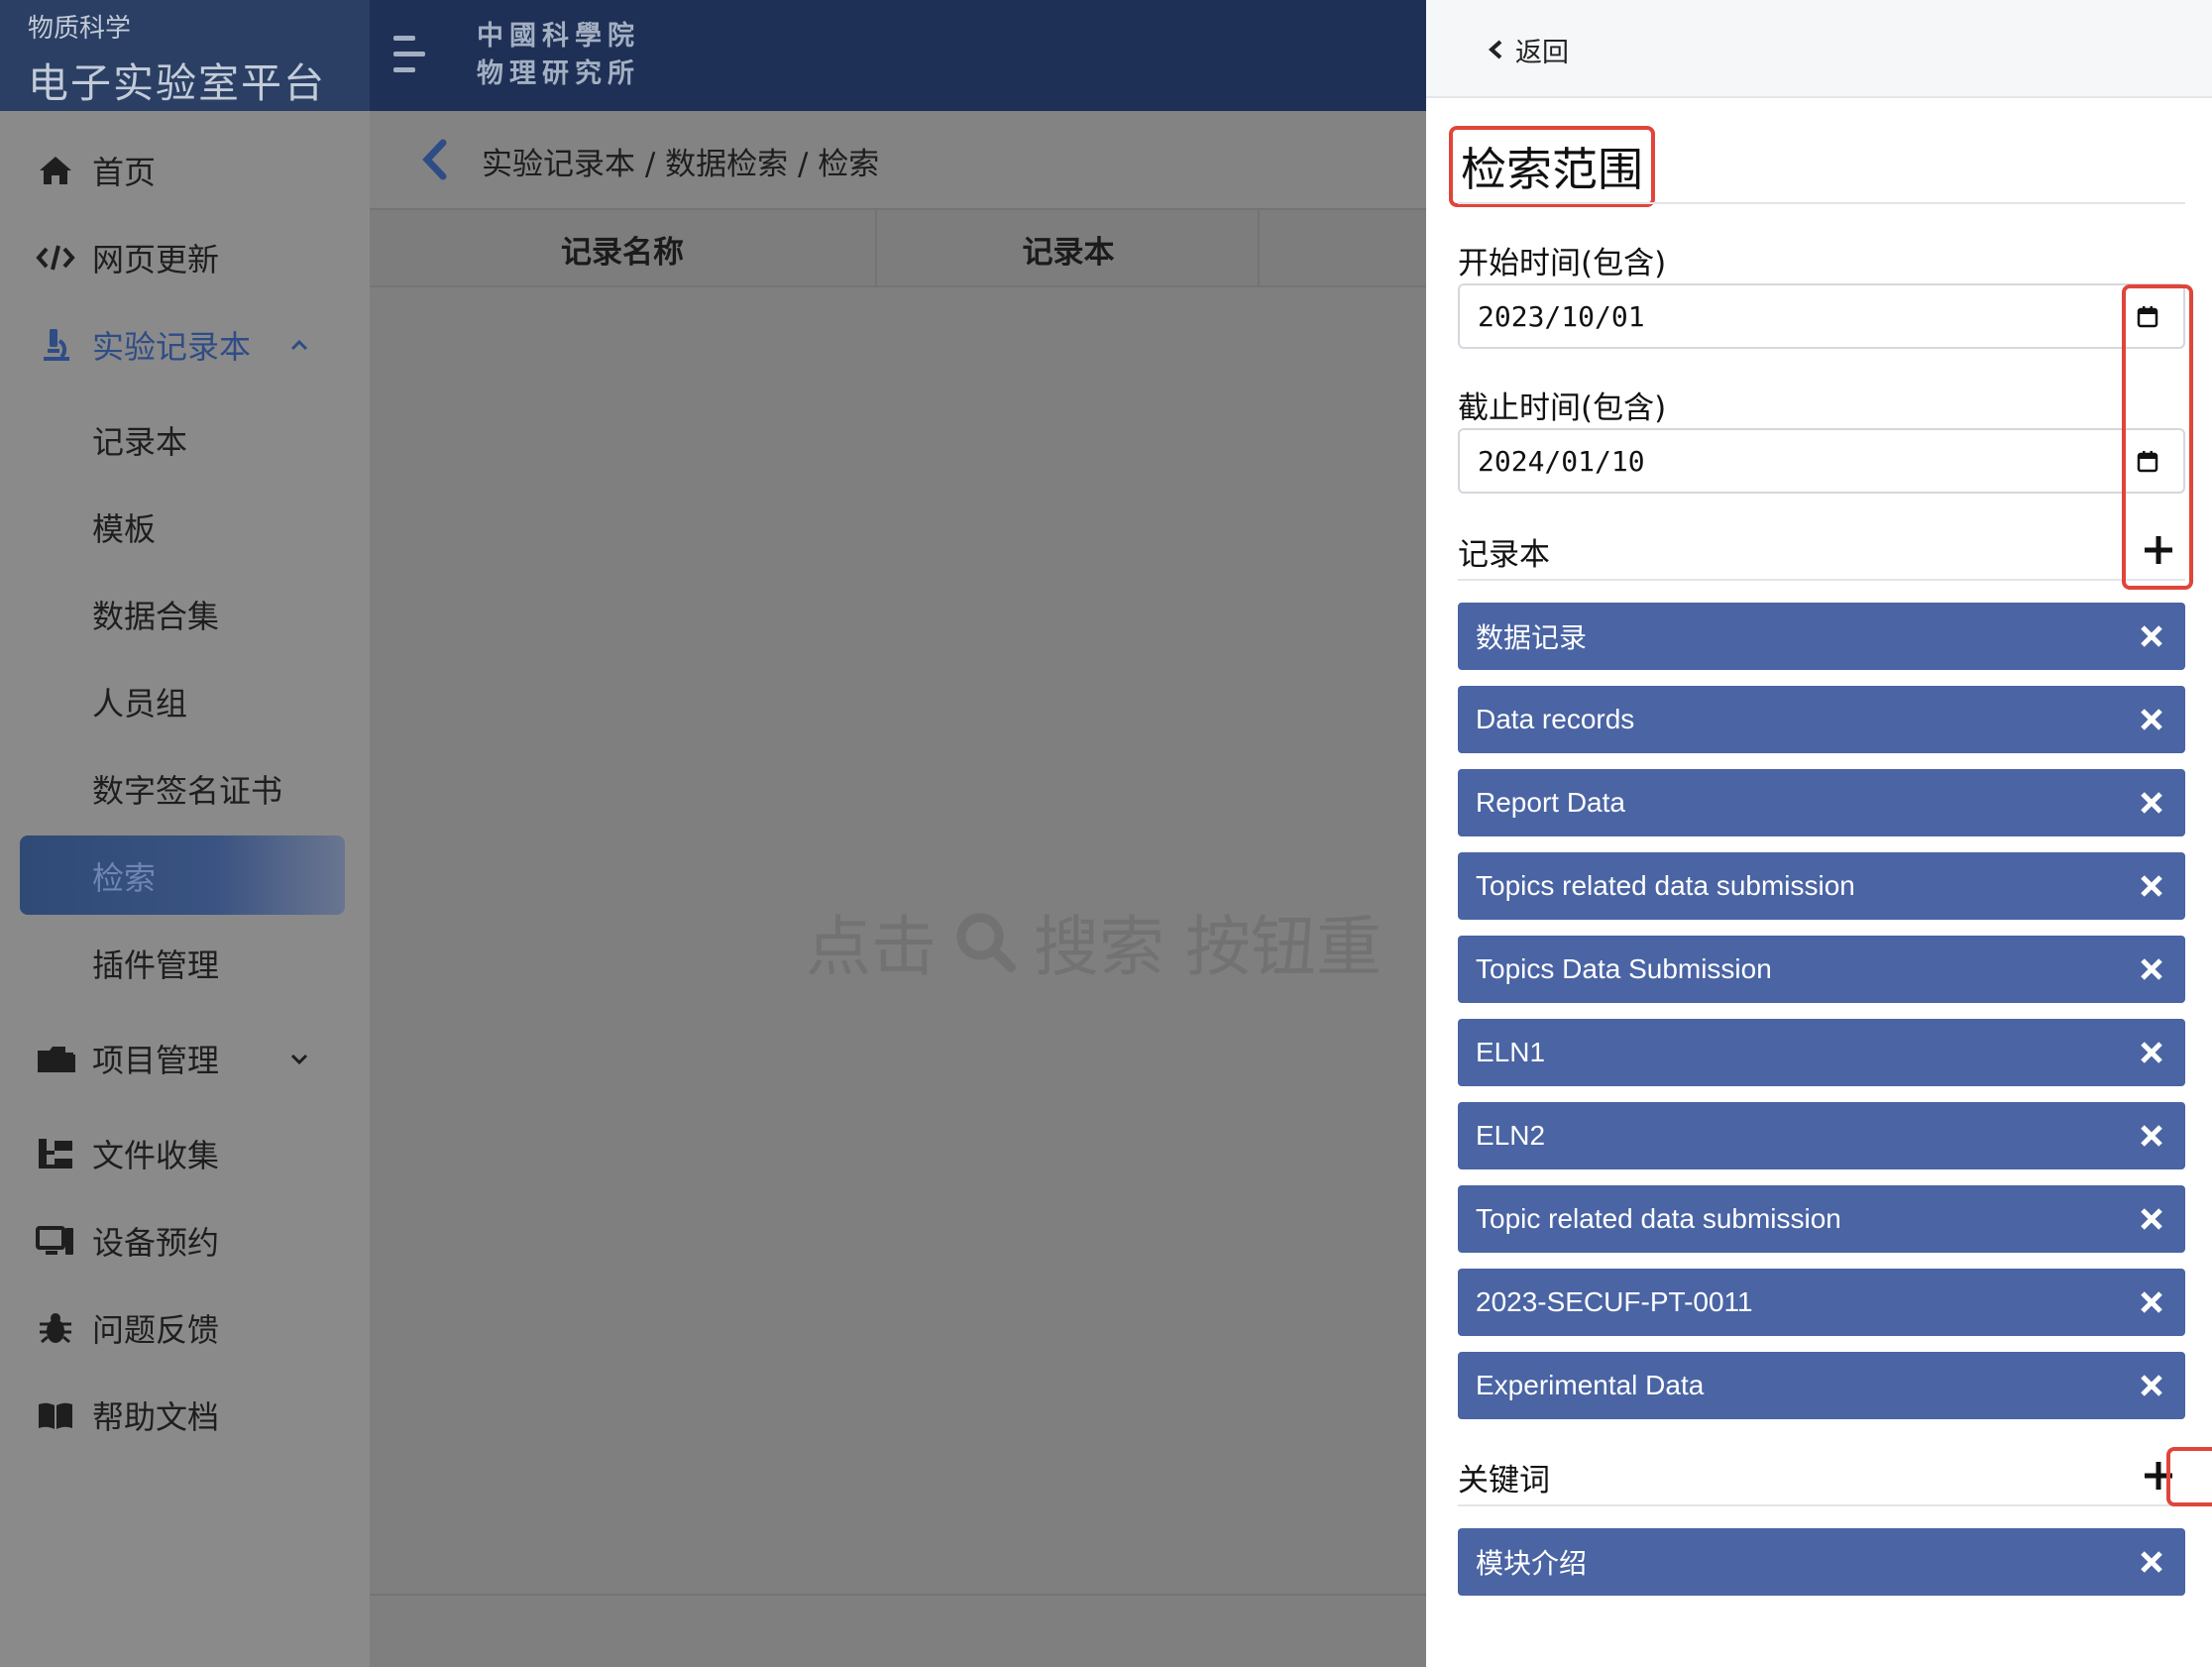  Describe the element at coordinates (55, 171) in the screenshot. I see `home-icon` at that location.